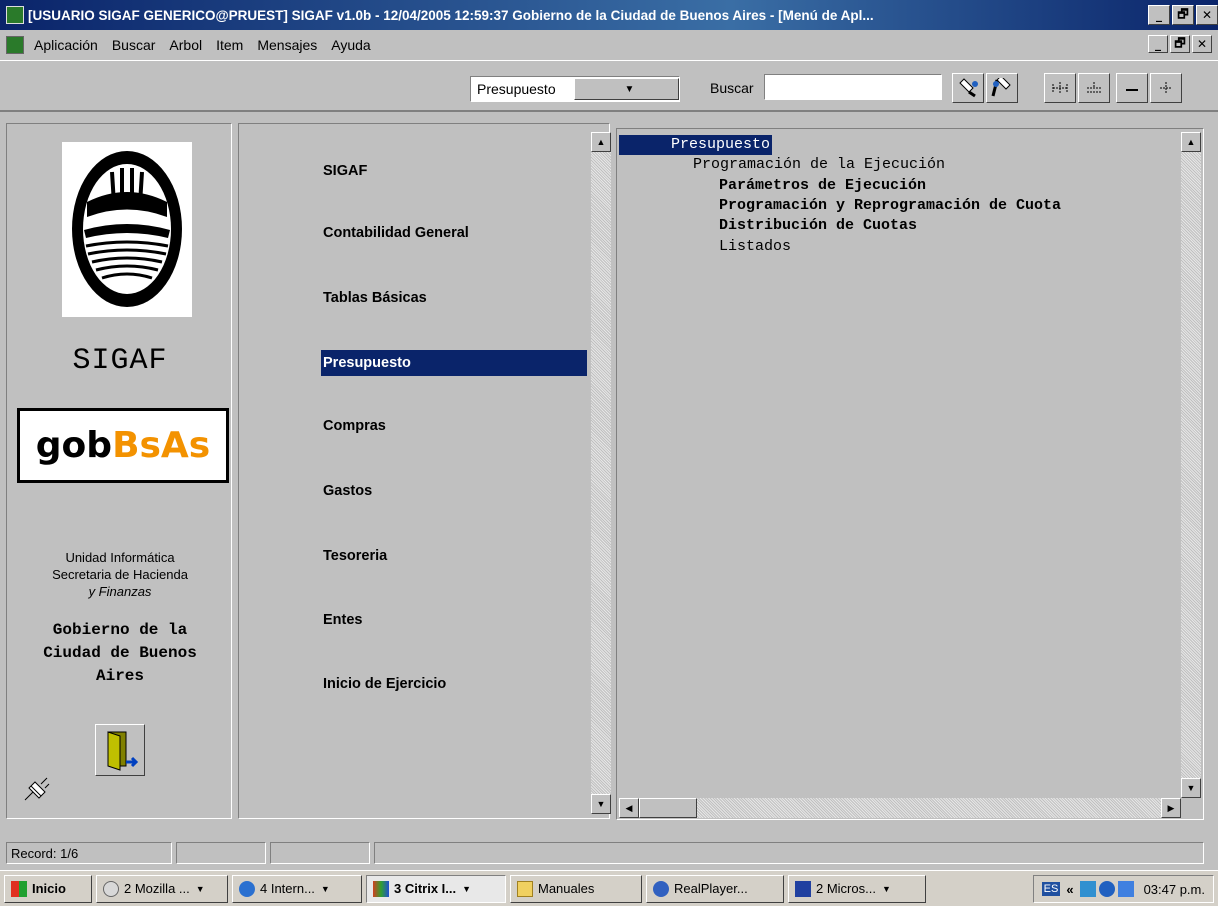 The height and width of the screenshot is (906, 1218). What do you see at coordinates (287, 45) in the screenshot?
I see `menu-mensajes: Mensajes` at bounding box center [287, 45].